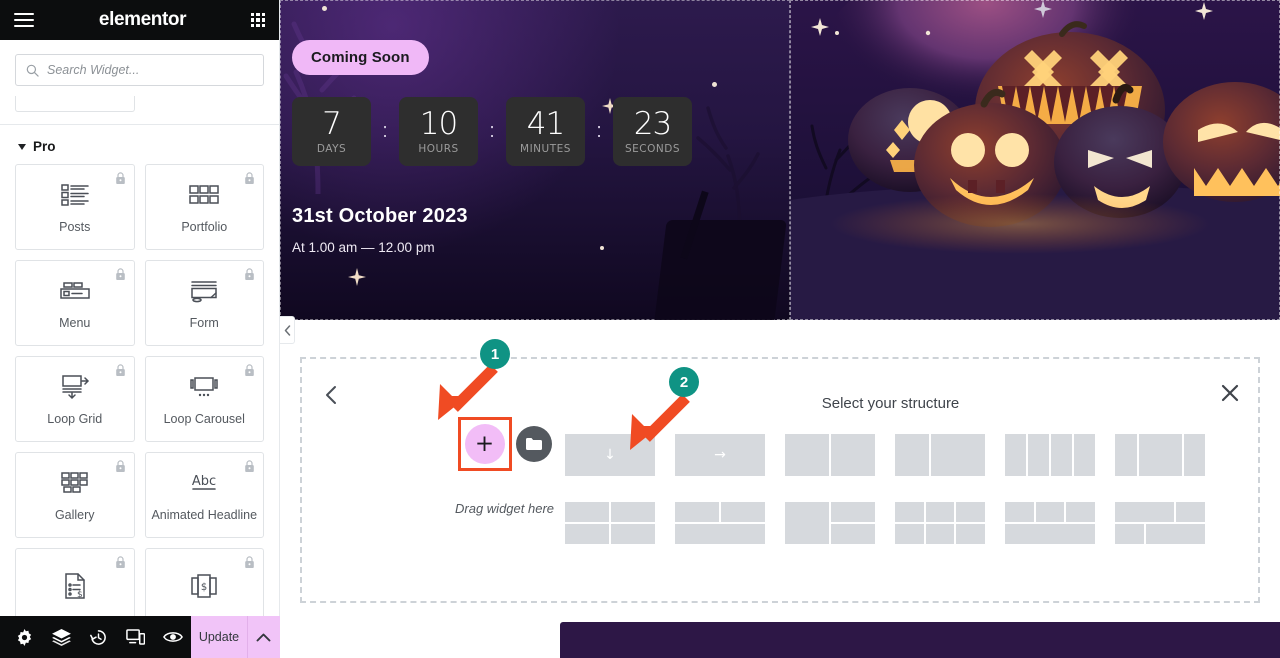 This screenshot has height=658, width=1280. What do you see at coordinates (940, 455) in the screenshot?
I see `structure-option-two-wide-left` at bounding box center [940, 455].